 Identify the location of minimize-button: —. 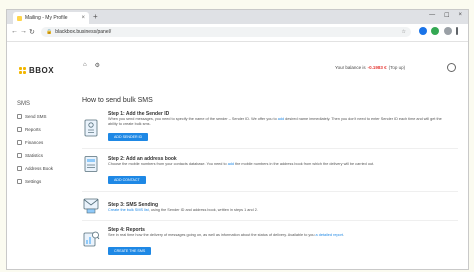
(432, 15).